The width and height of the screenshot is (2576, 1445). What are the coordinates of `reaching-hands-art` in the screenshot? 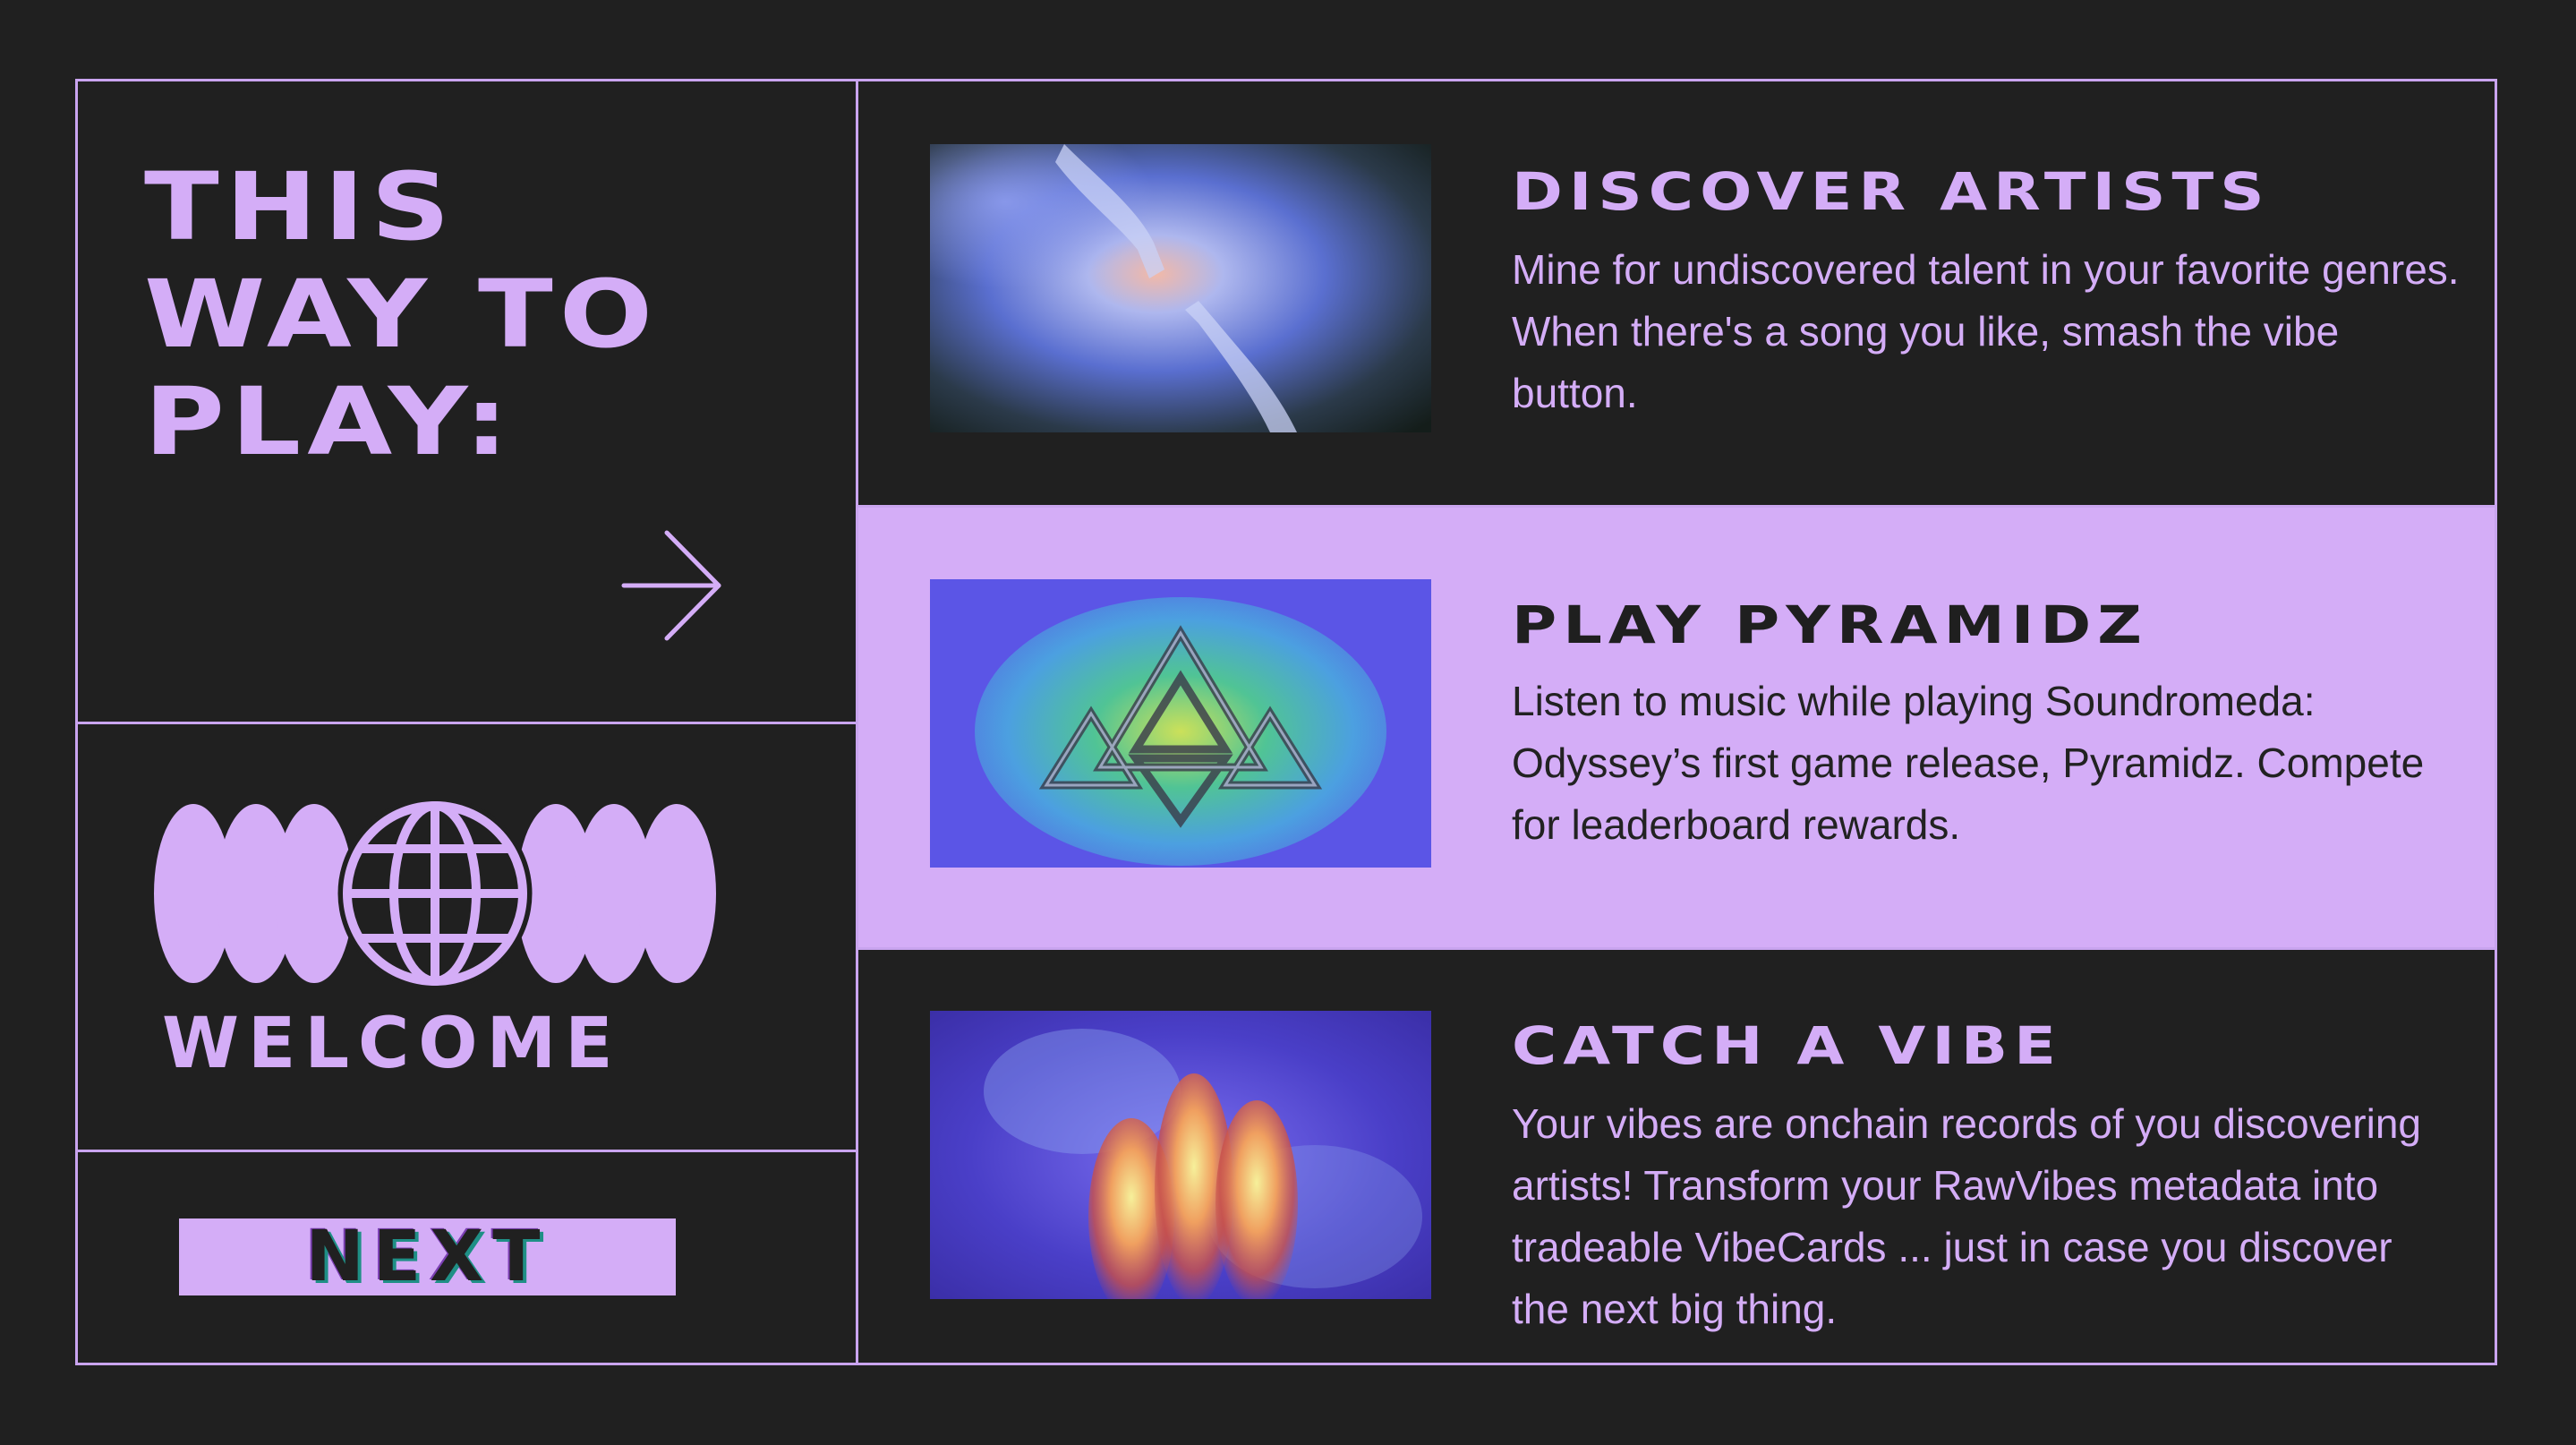 It's located at (1180, 288).